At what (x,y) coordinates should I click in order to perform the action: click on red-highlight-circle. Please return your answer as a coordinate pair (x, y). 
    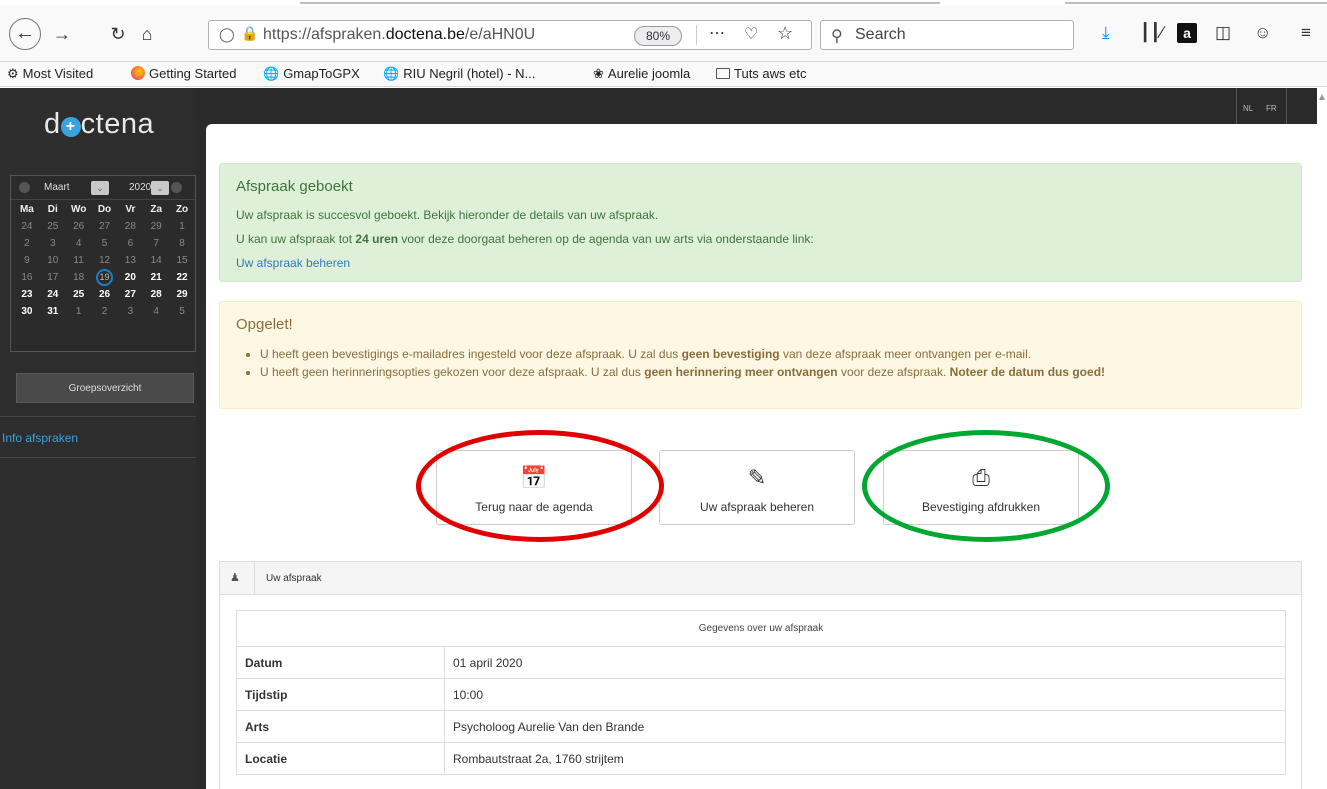
    Looking at the image, I should click on (540, 486).